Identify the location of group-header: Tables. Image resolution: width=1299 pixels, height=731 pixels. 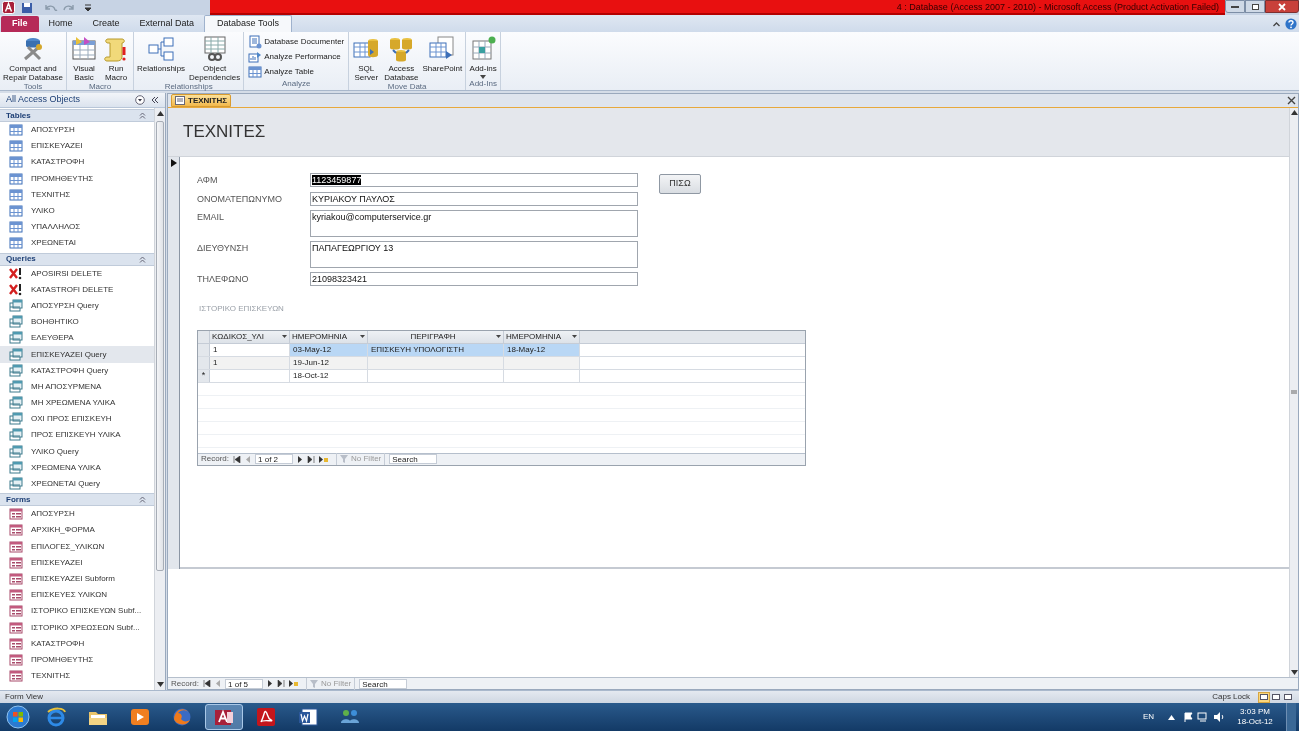
(18, 115).